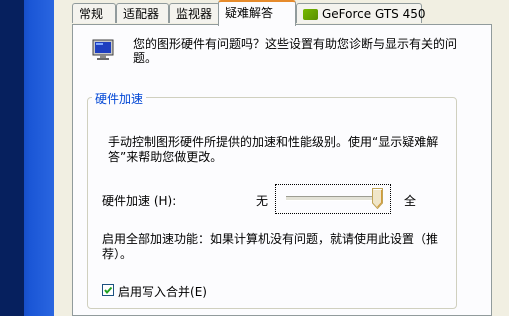 The width and height of the screenshot is (509, 316). Describe the element at coordinates (310, 14) in the screenshot. I see `nvidia-icon` at that location.